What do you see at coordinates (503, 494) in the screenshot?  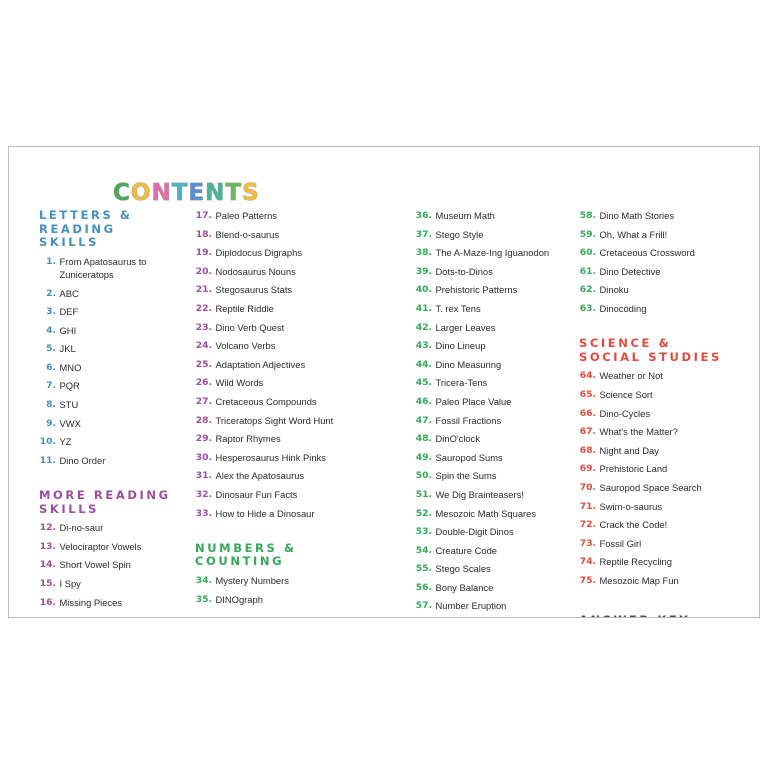 I see `contents-entry: 51. We Dig Brainteasers!` at bounding box center [503, 494].